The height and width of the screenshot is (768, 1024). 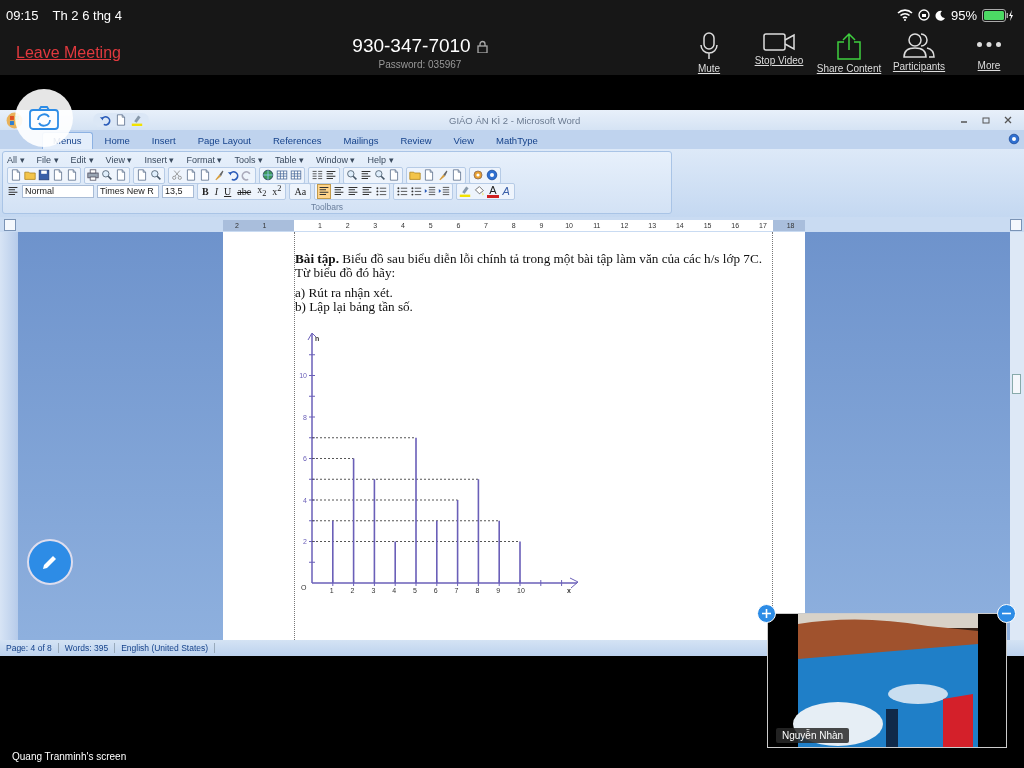 I want to click on ribbon-tab: Home, so click(x=117, y=141).